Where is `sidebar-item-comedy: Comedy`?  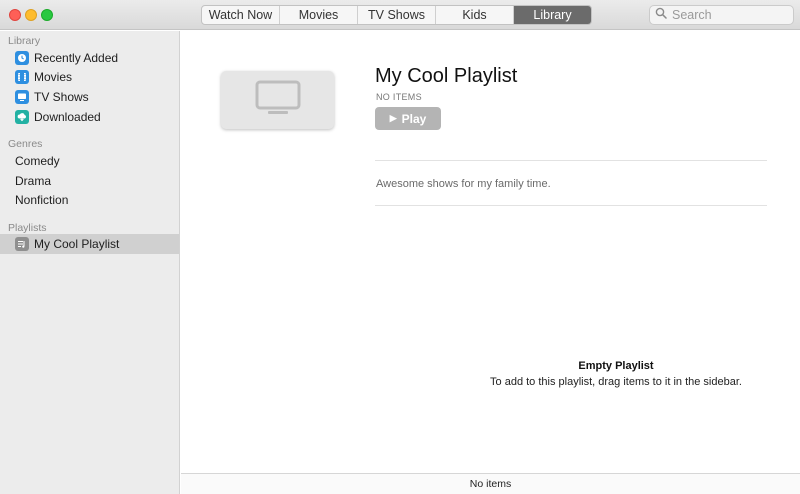
sidebar-item-comedy: Comedy is located at coordinates (89, 161).